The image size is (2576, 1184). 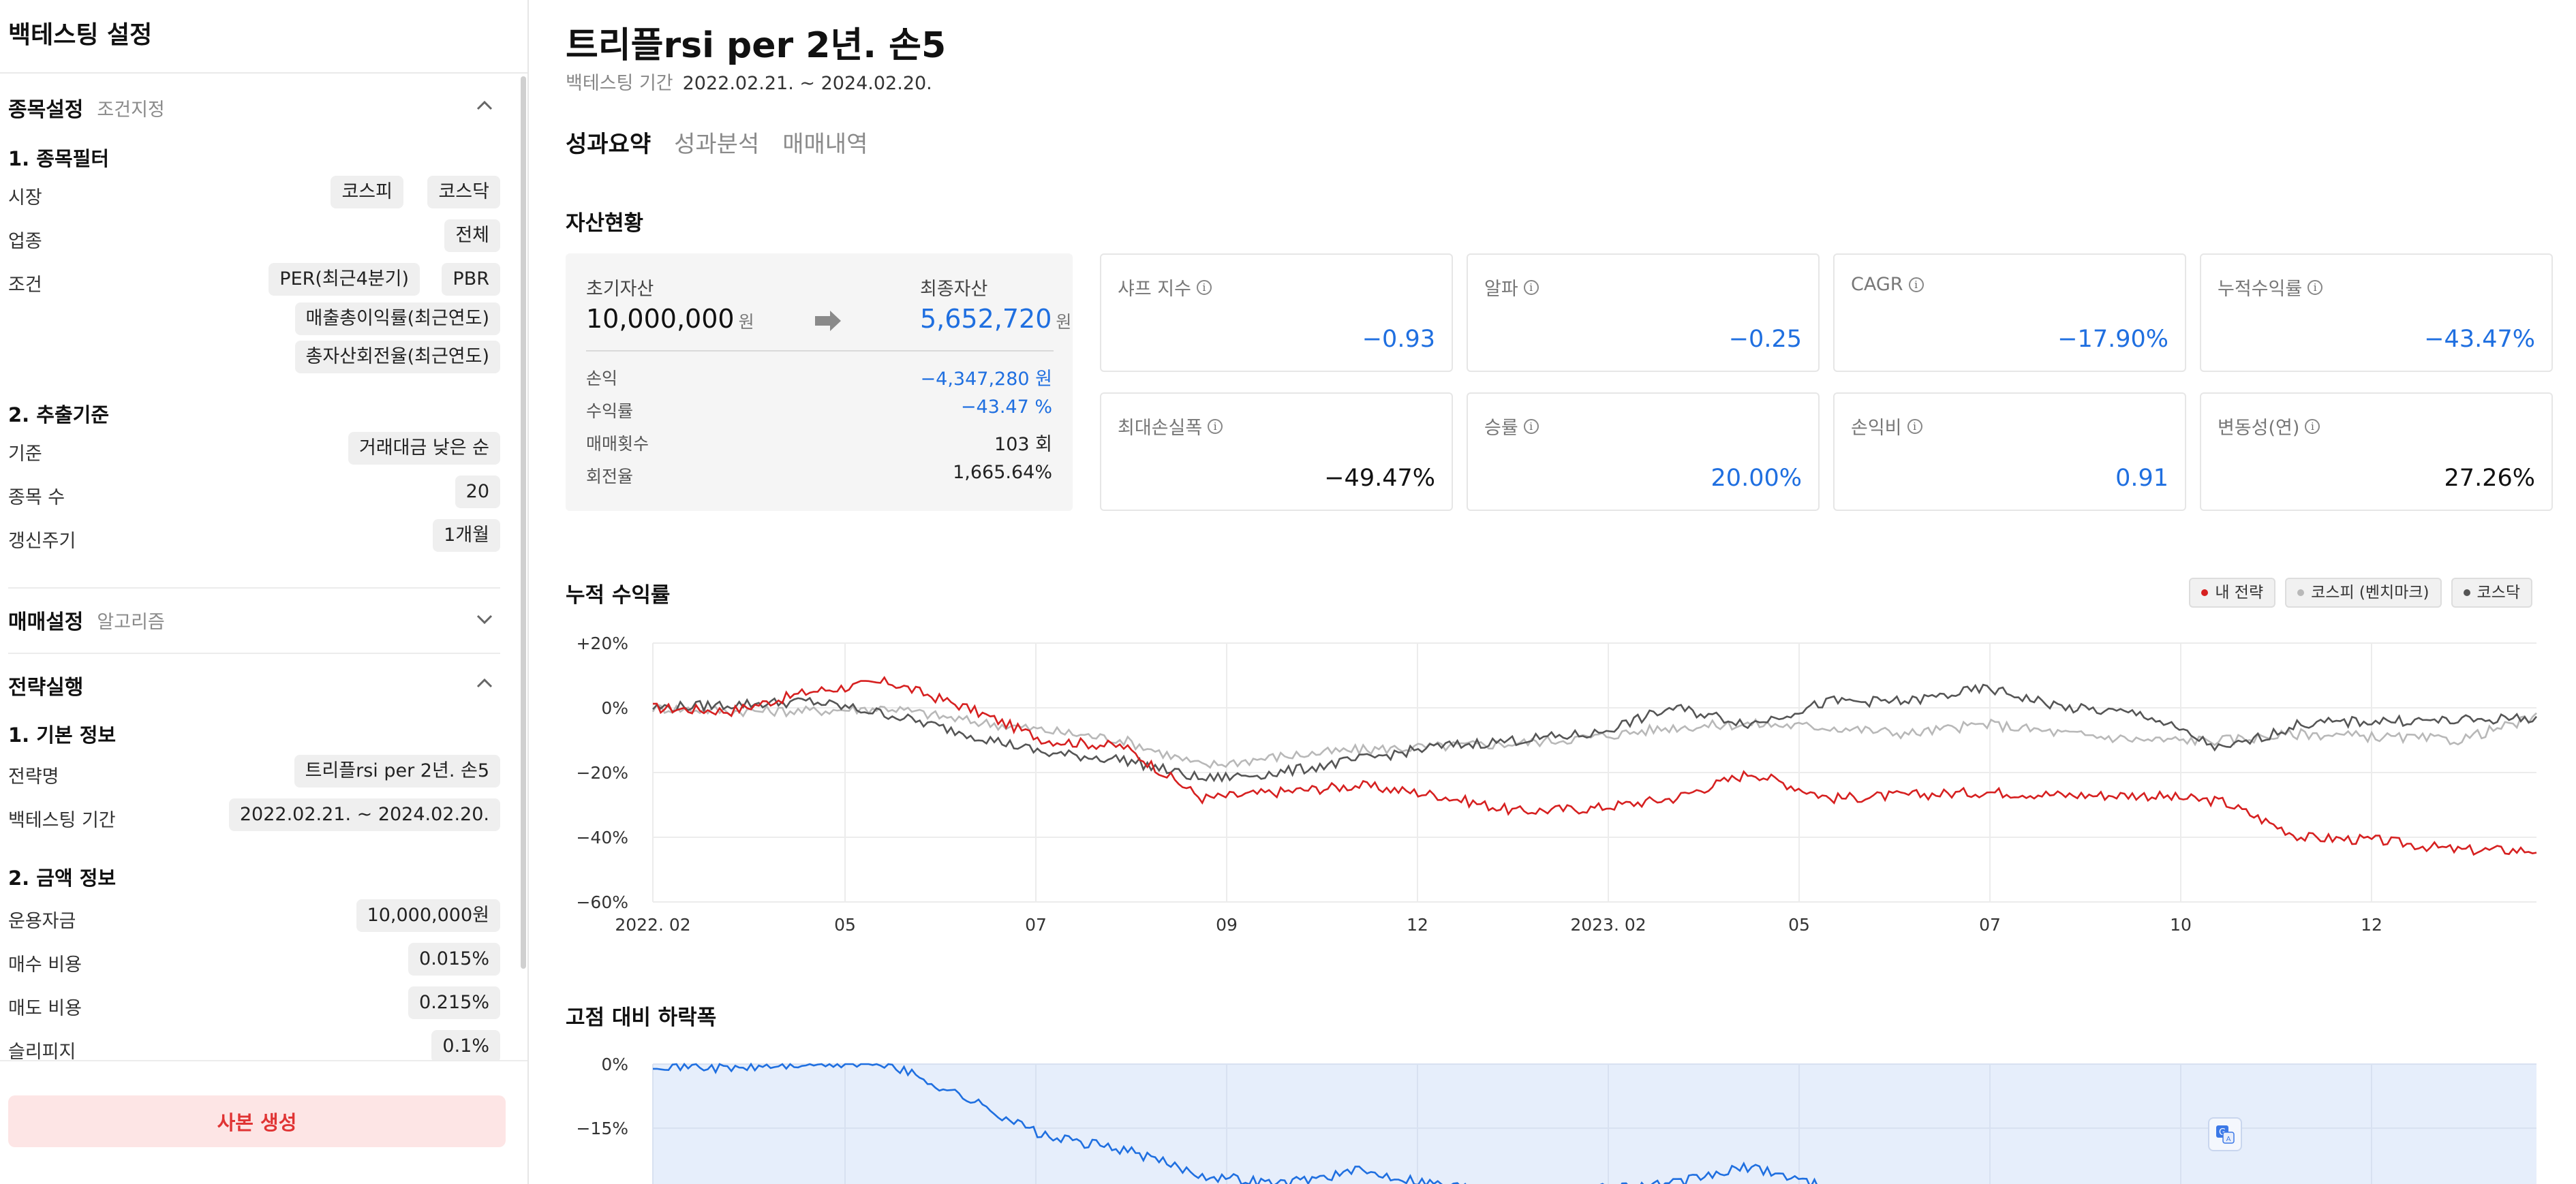 What do you see at coordinates (1990, 925) in the screenshot?
I see `x-tick-label: 07` at bounding box center [1990, 925].